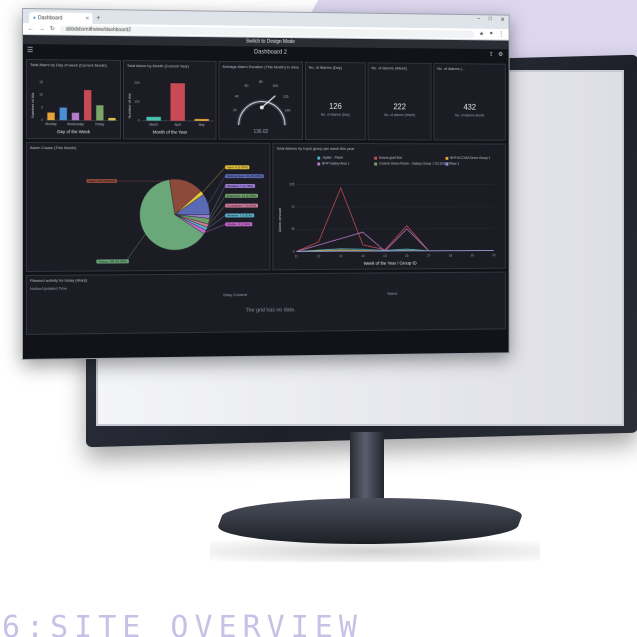 This screenshot has height=637, width=637. I want to click on browser-tab: ● Dashboard ✕, so click(60, 18).